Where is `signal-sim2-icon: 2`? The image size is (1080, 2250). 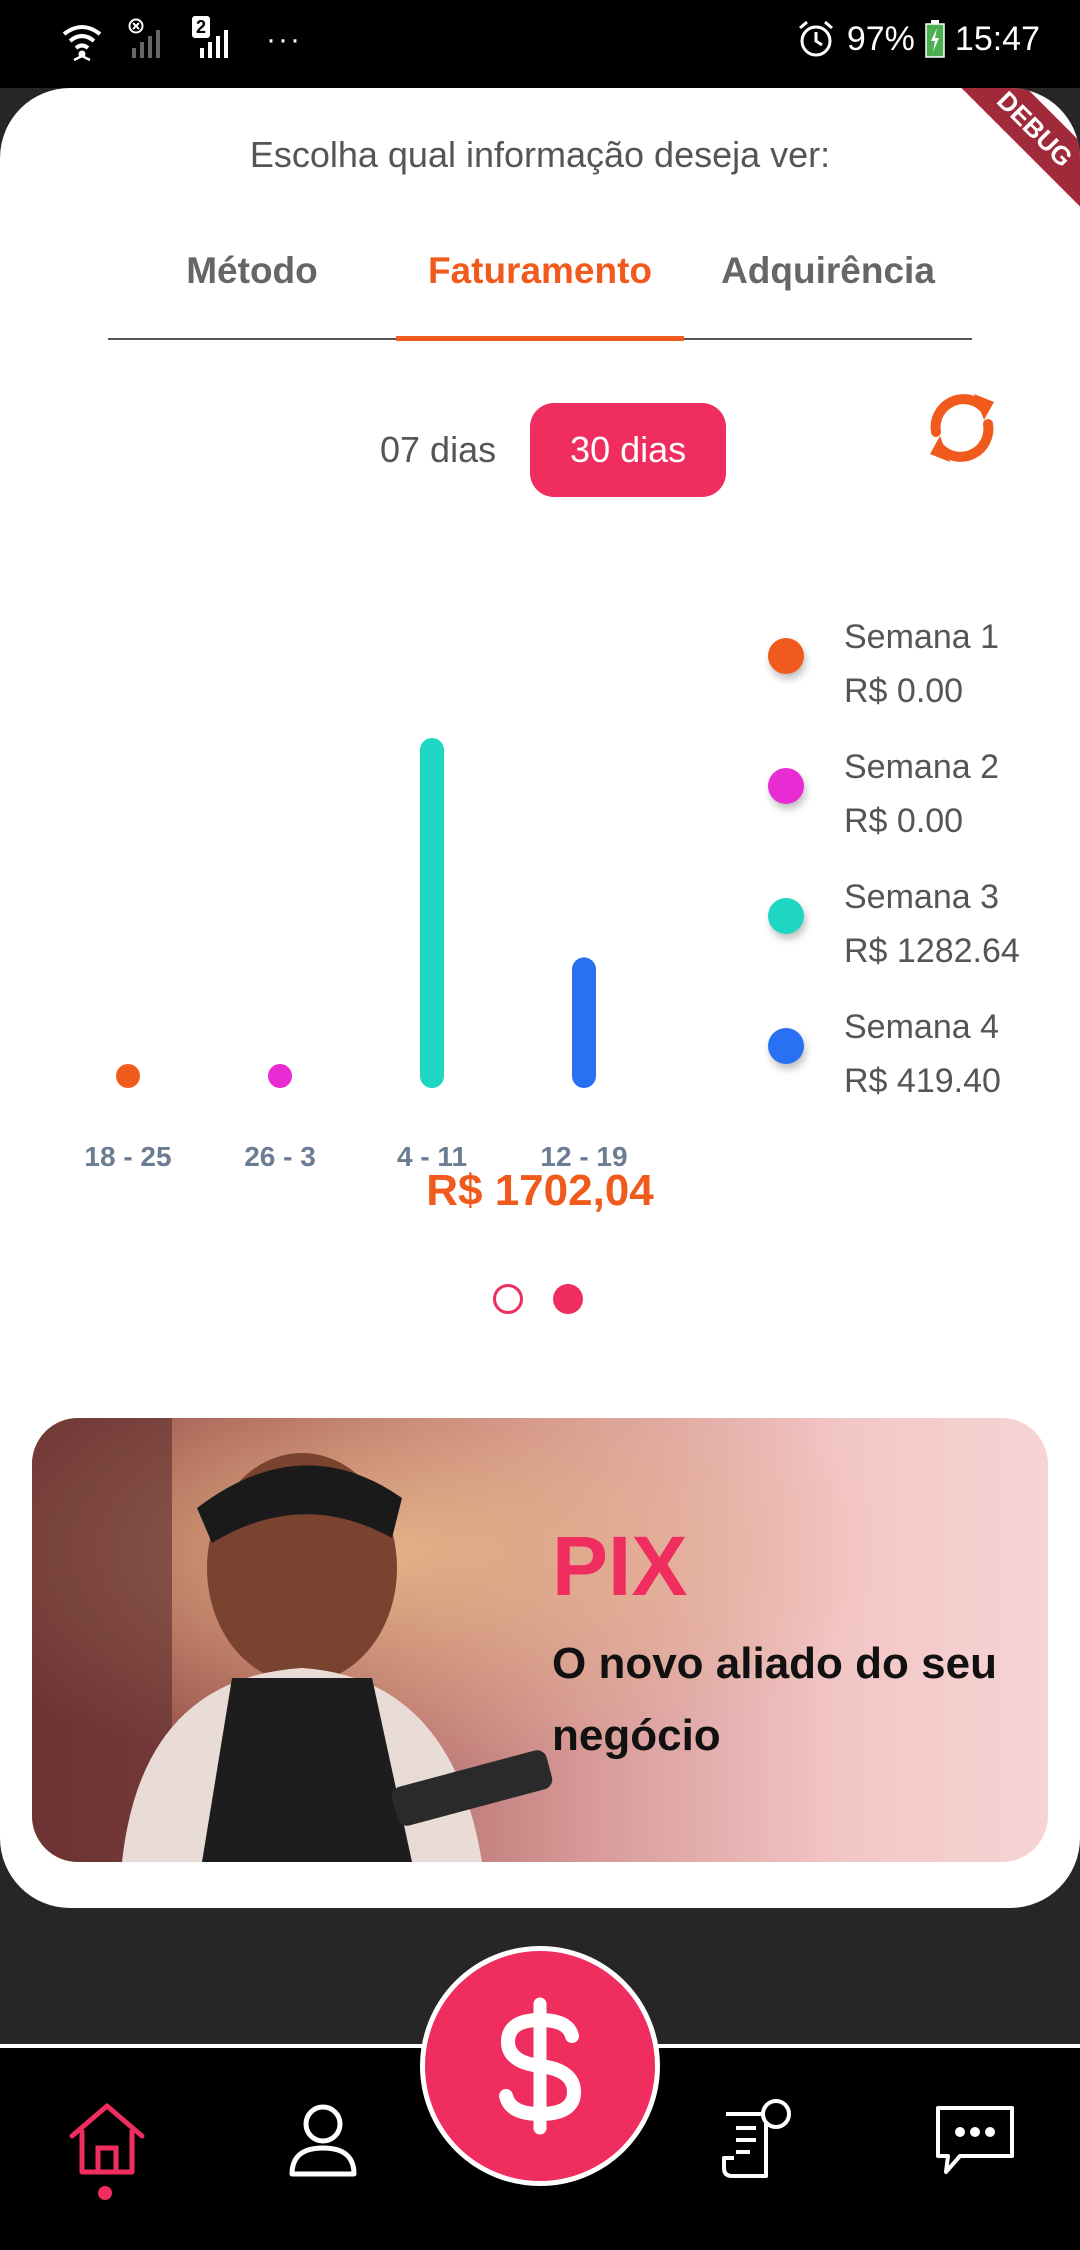 signal-sim2-icon: 2 is located at coordinates (215, 39).